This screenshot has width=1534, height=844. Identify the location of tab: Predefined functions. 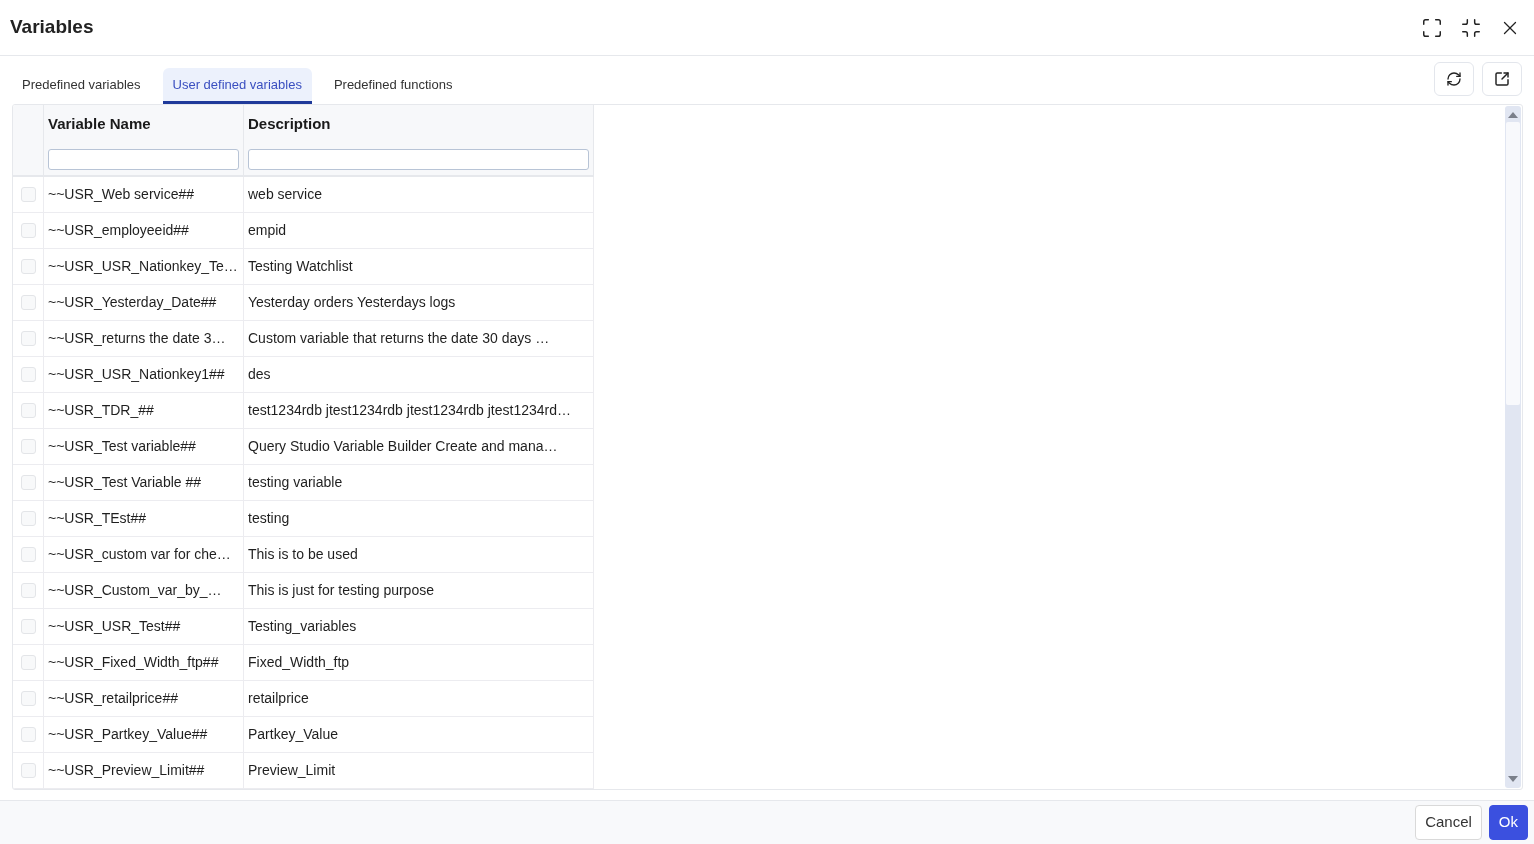
(393, 86).